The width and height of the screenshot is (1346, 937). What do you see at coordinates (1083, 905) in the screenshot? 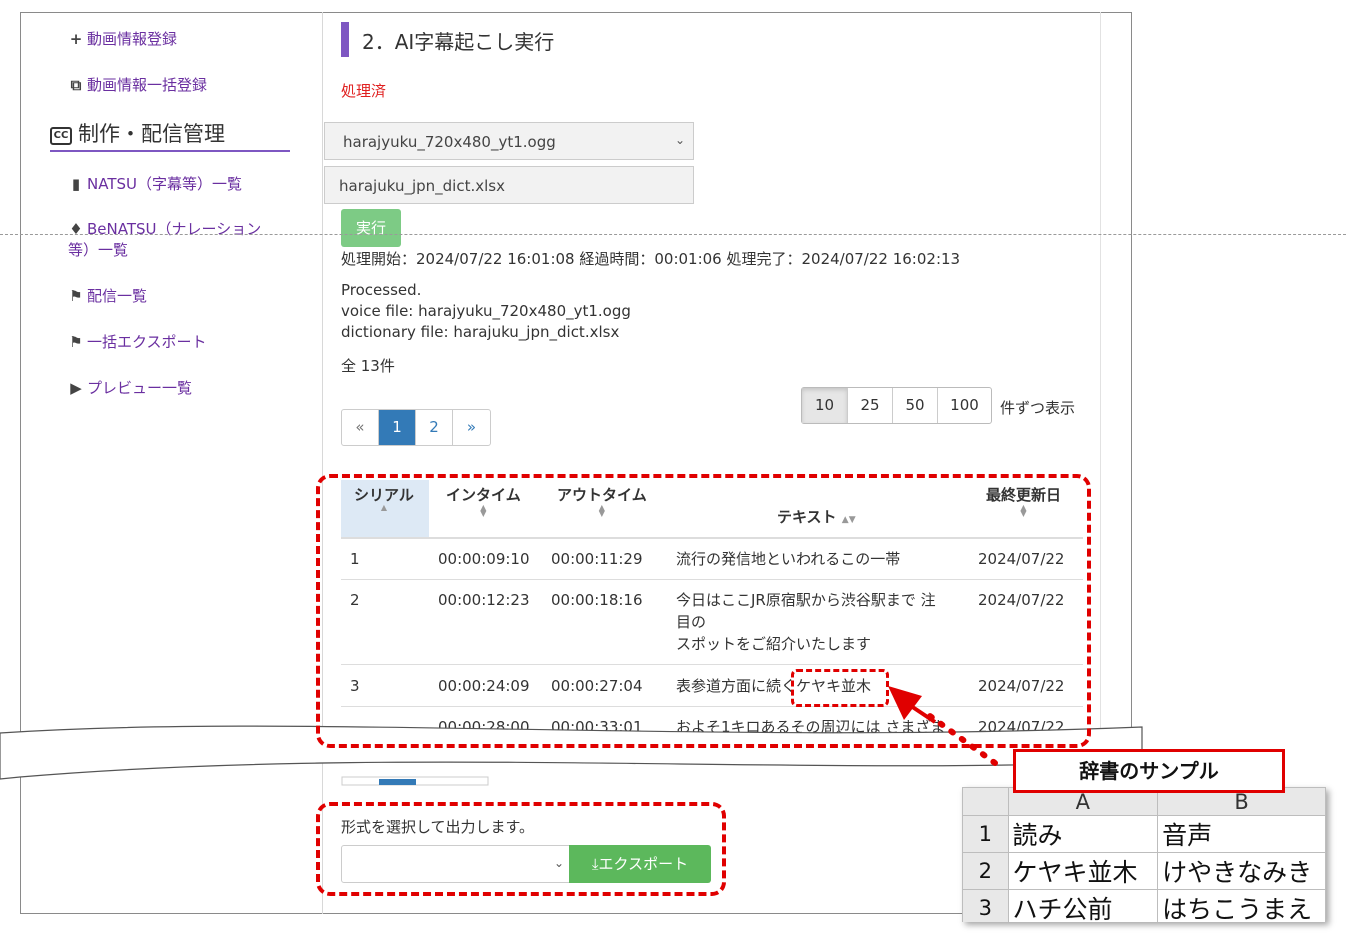
I see `sheet-cell: ハチ公前` at bounding box center [1083, 905].